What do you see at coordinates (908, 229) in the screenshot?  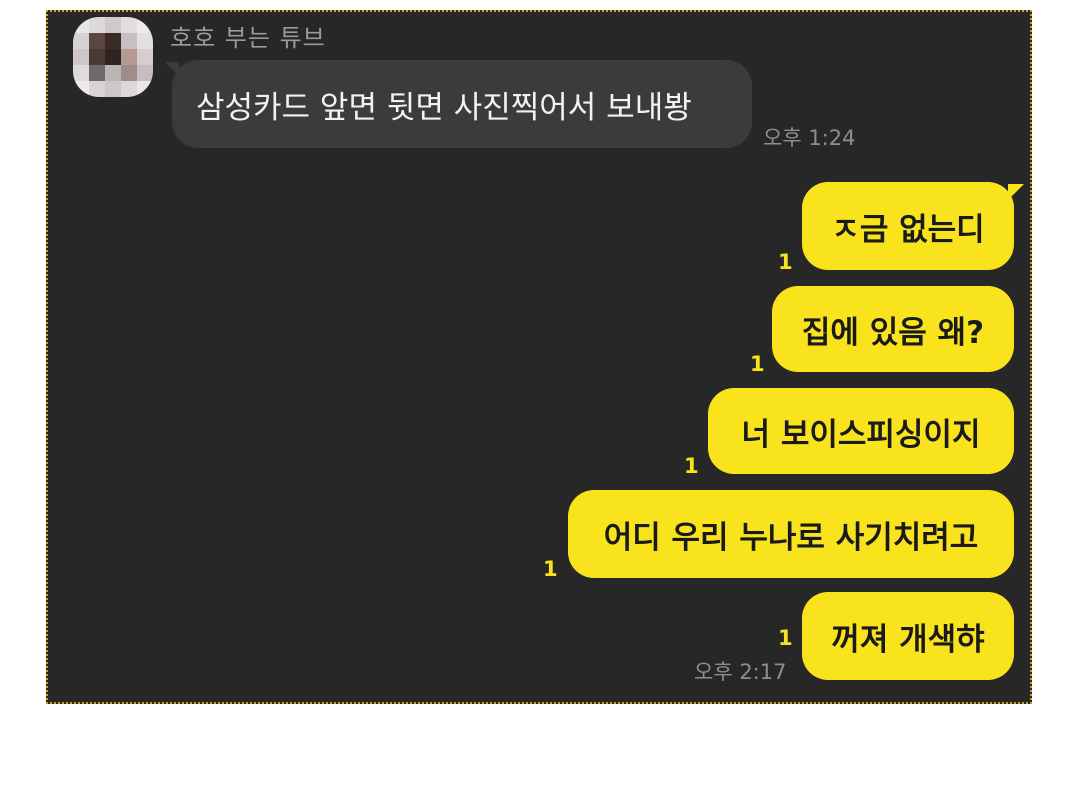 I see `outgoing-message-text: ㅈ금 없는디` at bounding box center [908, 229].